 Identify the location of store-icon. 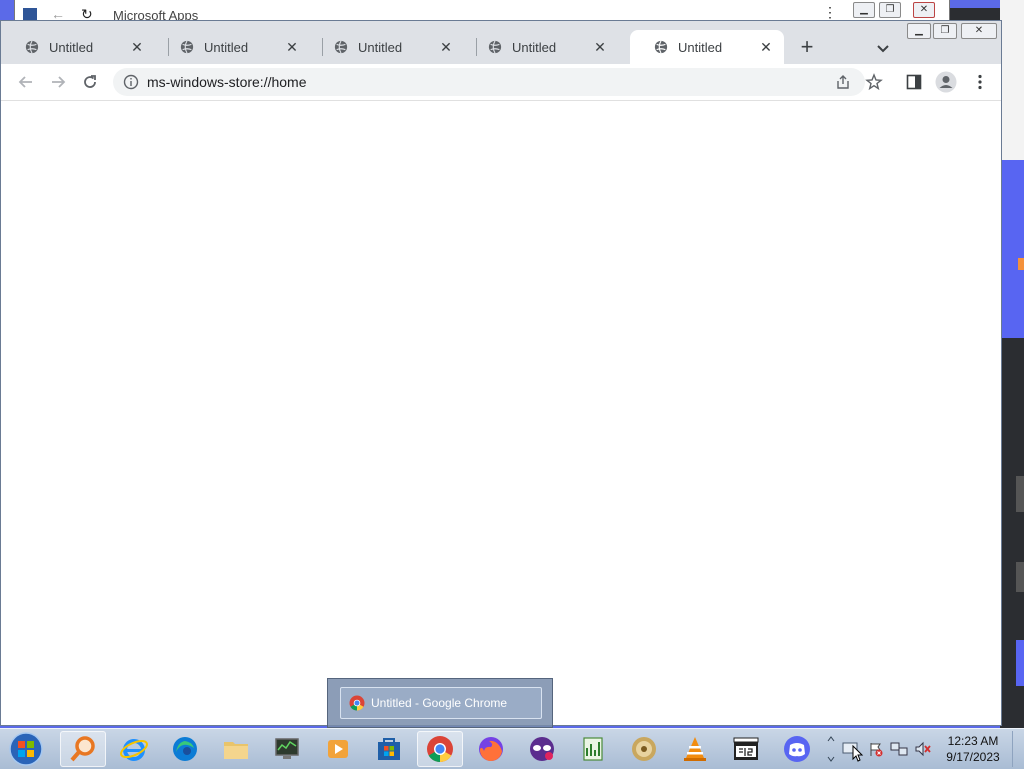
(389, 749).